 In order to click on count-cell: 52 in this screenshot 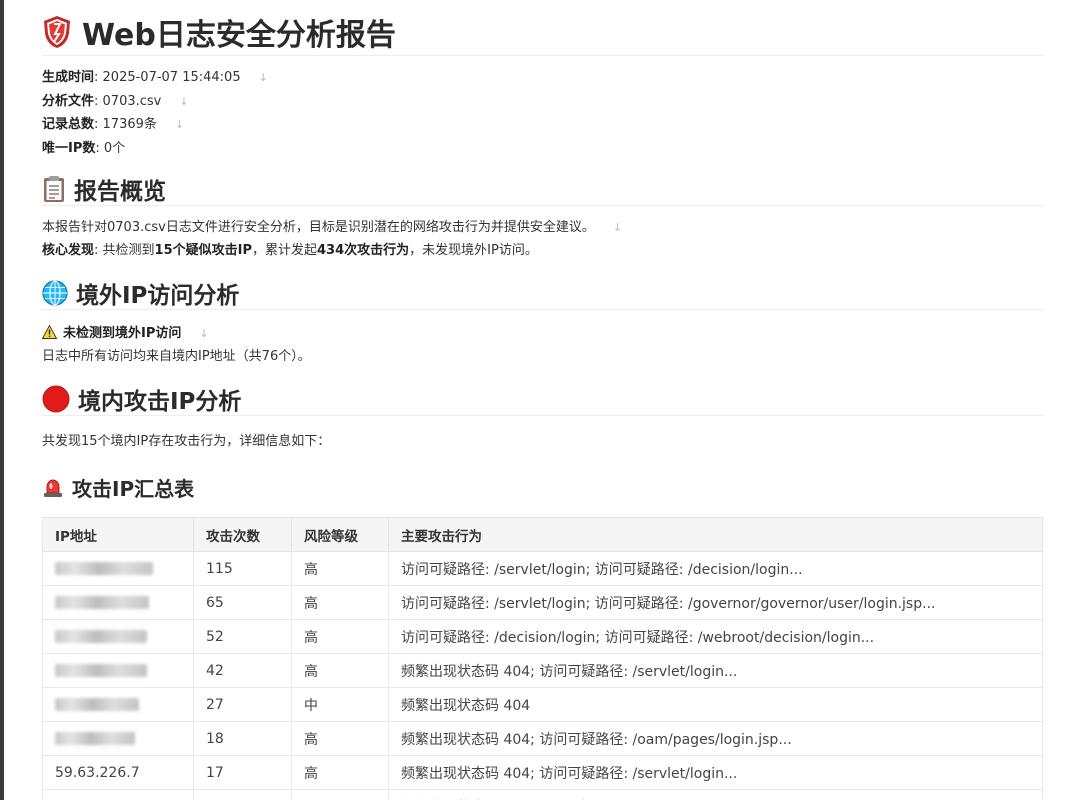, I will do `click(242, 636)`.